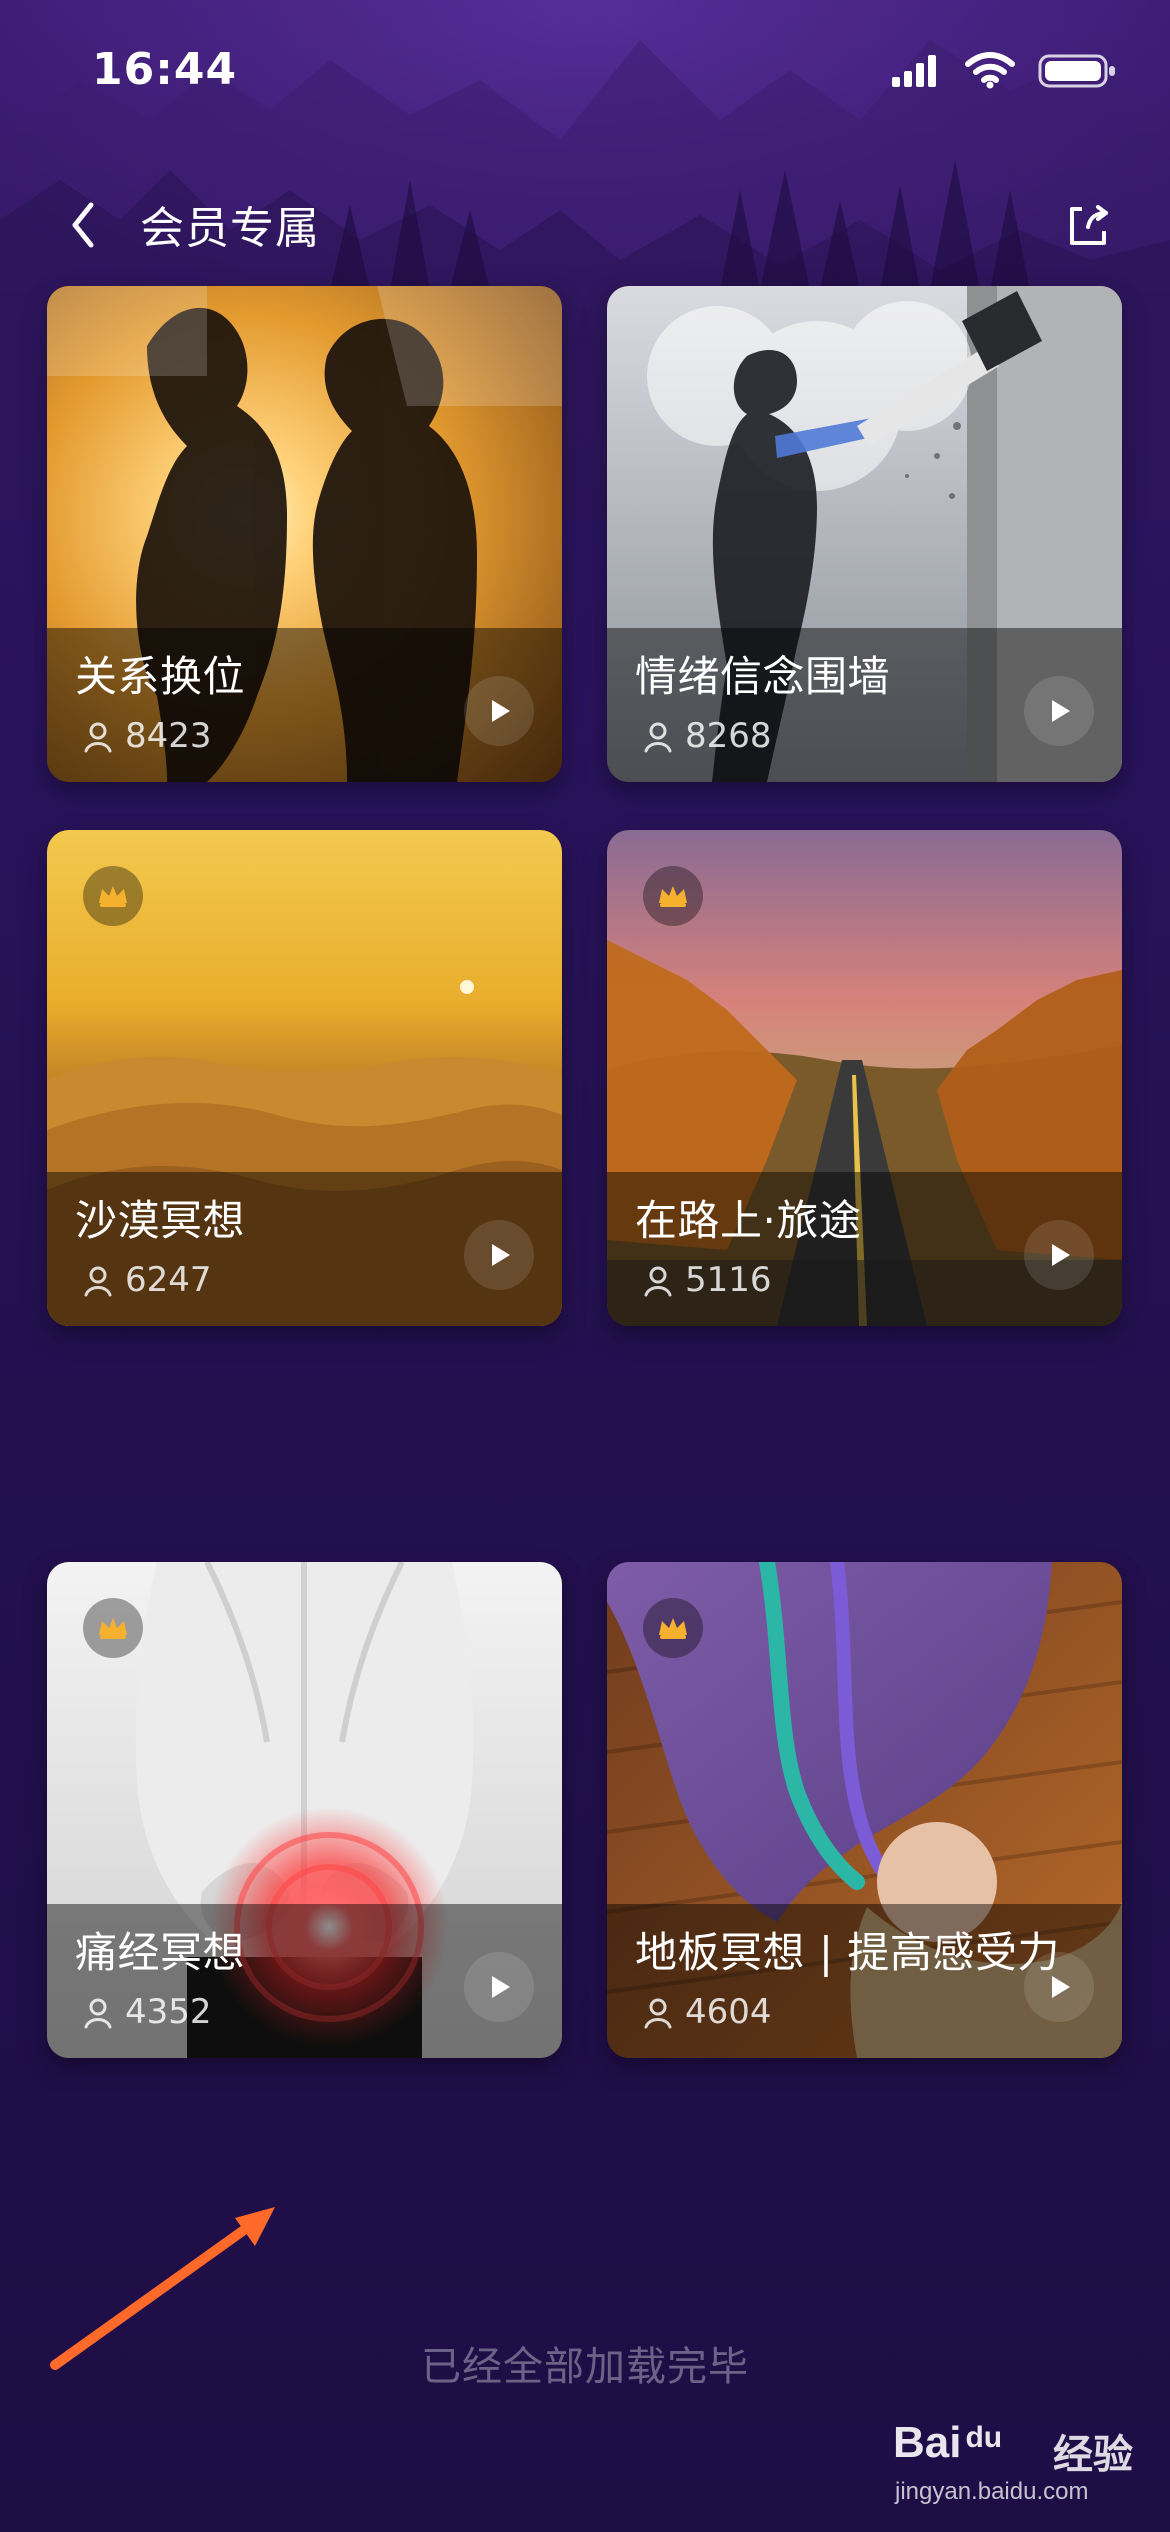  What do you see at coordinates (992, 2491) in the screenshot?
I see `watermark-url: jingyan.baidu.com` at bounding box center [992, 2491].